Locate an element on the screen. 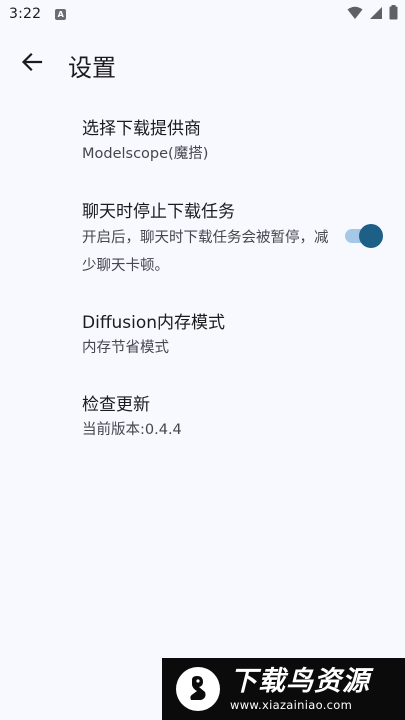 This screenshot has height=720, width=405. watermark: 下载鸟资源 www.xiazainiao.com is located at coordinates (283, 689).